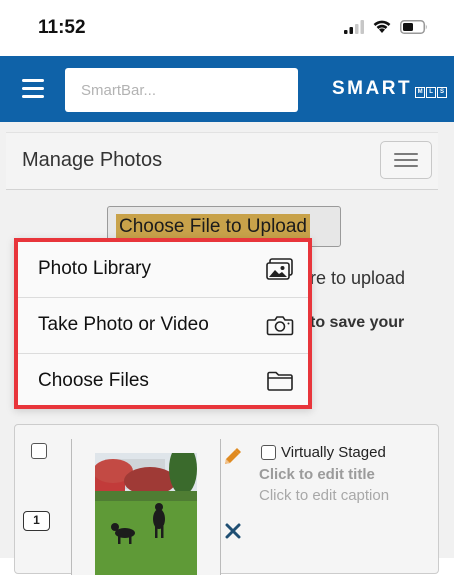  I want to click on smartbar-search-input, so click(181, 90).